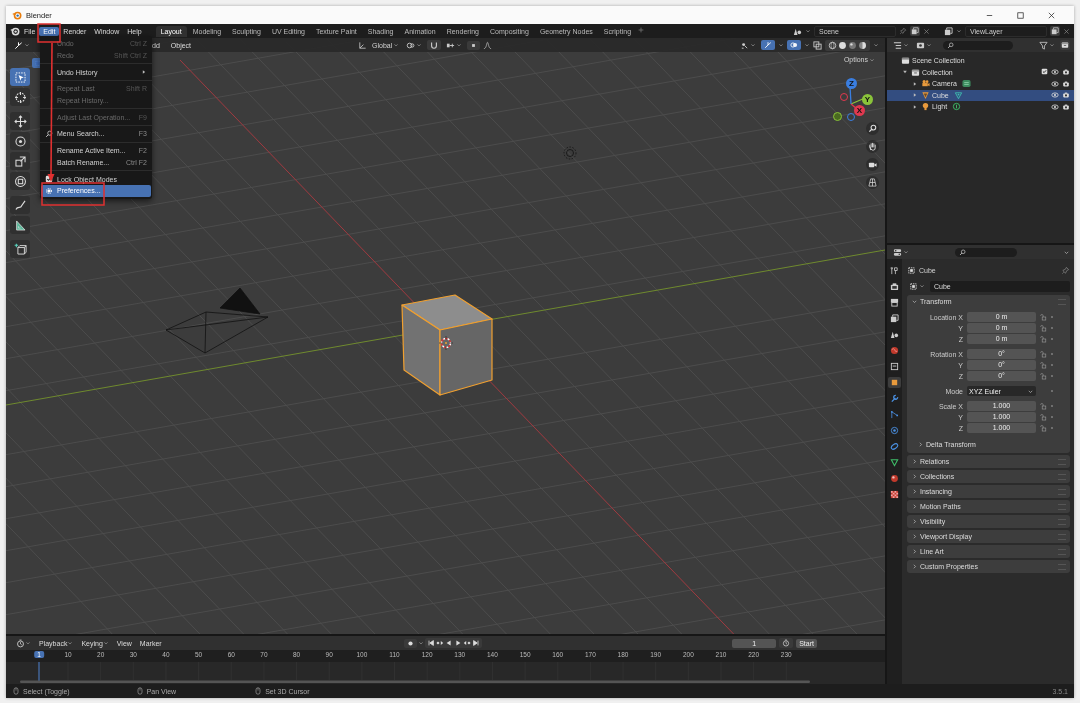 The width and height of the screenshot is (1080, 703). Describe the element at coordinates (867, 99) in the screenshot. I see `axis-handle: Y` at that location.